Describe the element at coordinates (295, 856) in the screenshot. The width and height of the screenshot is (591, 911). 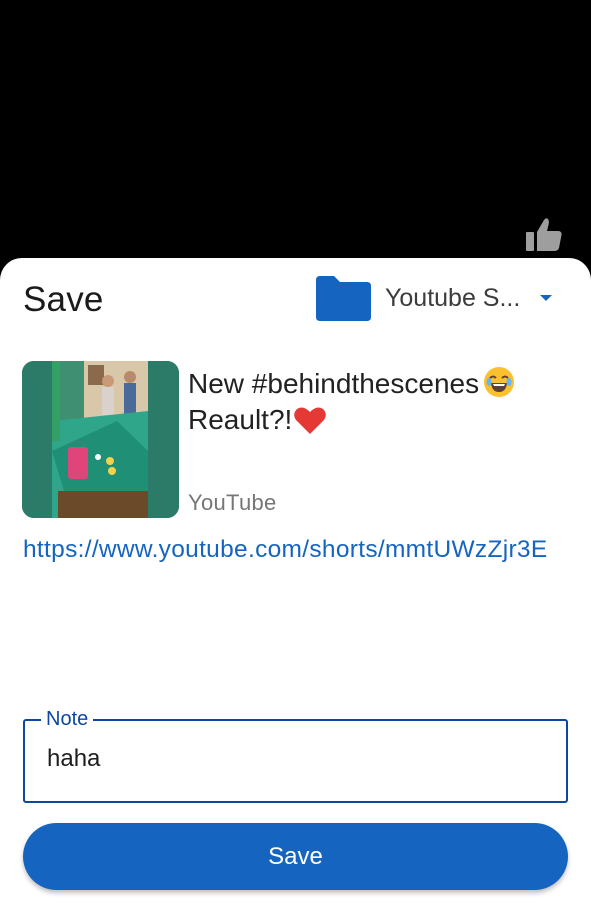
I see `save-button: Save` at that location.